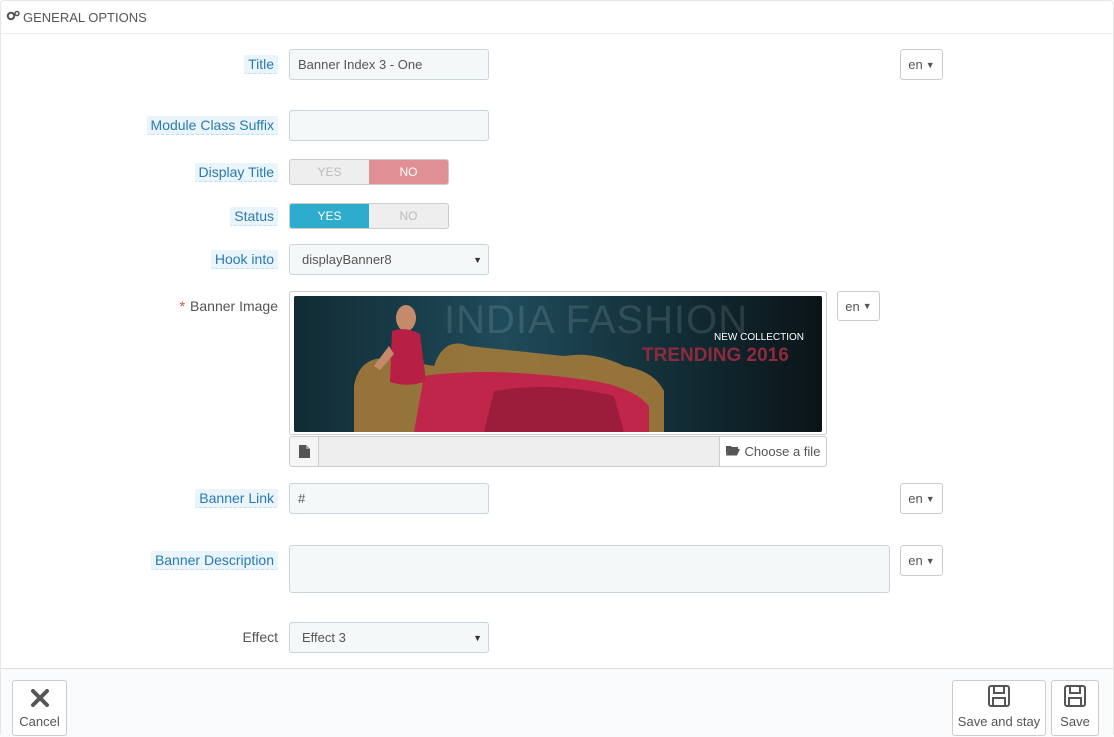  I want to click on close-icon, so click(40, 699).